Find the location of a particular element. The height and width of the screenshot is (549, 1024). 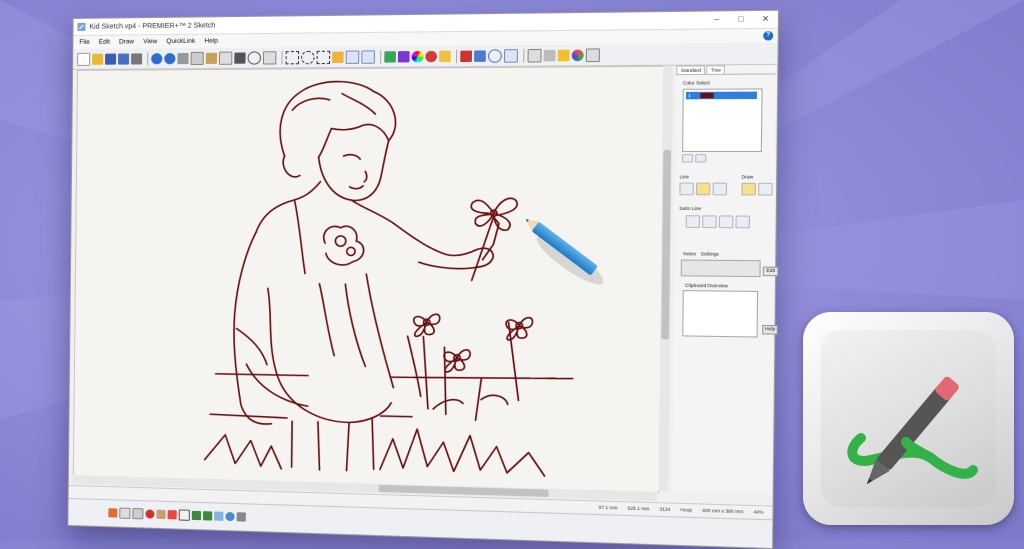

page-icon is located at coordinates (124, 513).